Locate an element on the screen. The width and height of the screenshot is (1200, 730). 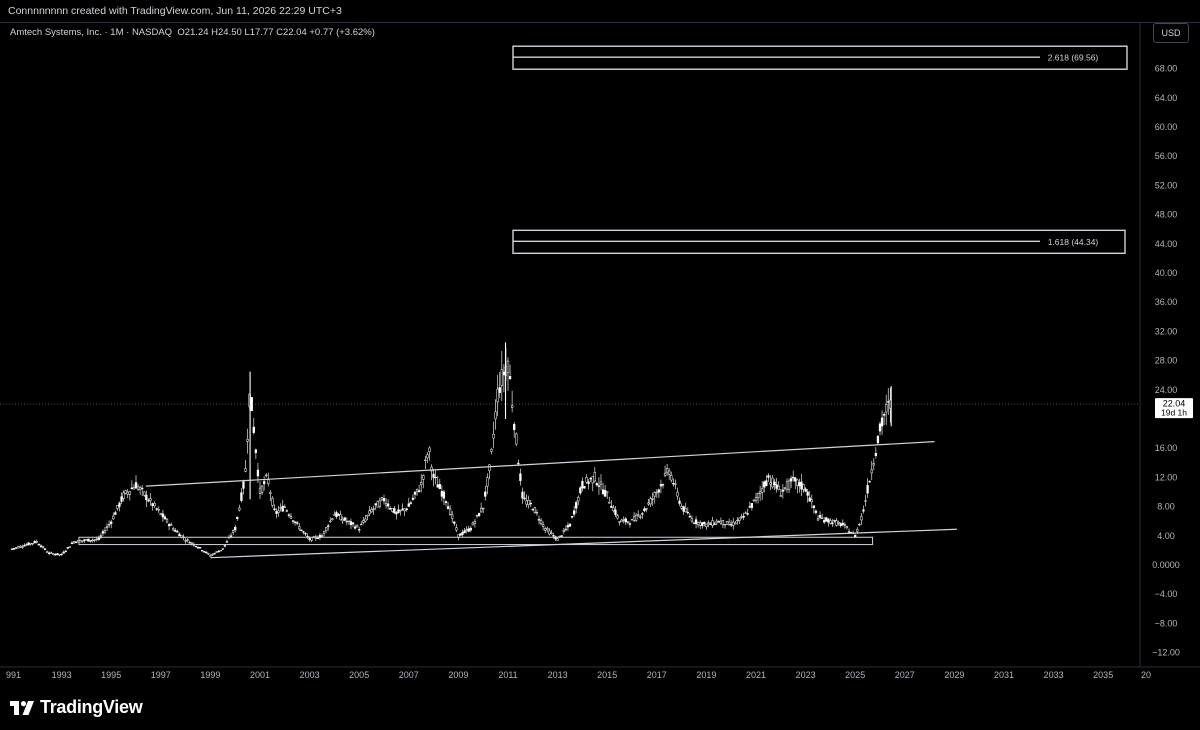
time-tick-label: 2035 is located at coordinates (1103, 675).